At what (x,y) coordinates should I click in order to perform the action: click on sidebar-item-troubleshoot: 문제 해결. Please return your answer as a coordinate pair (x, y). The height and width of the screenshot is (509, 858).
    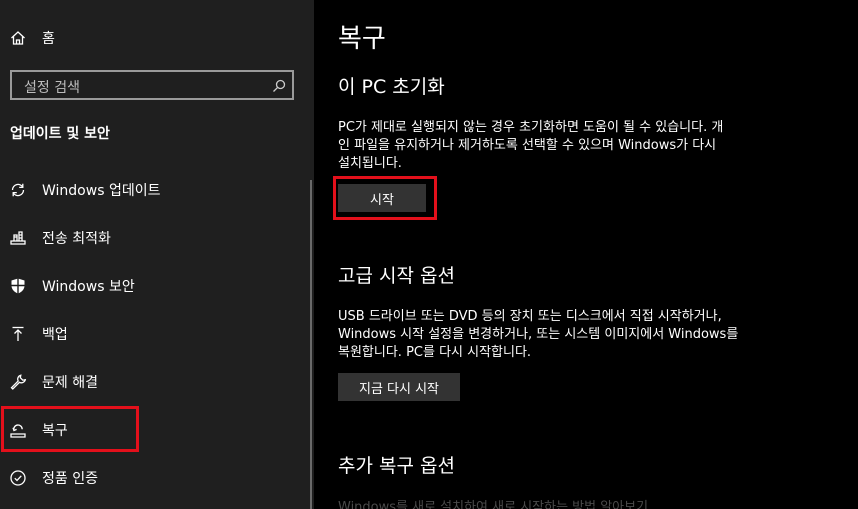
    Looking at the image, I should click on (150, 382).